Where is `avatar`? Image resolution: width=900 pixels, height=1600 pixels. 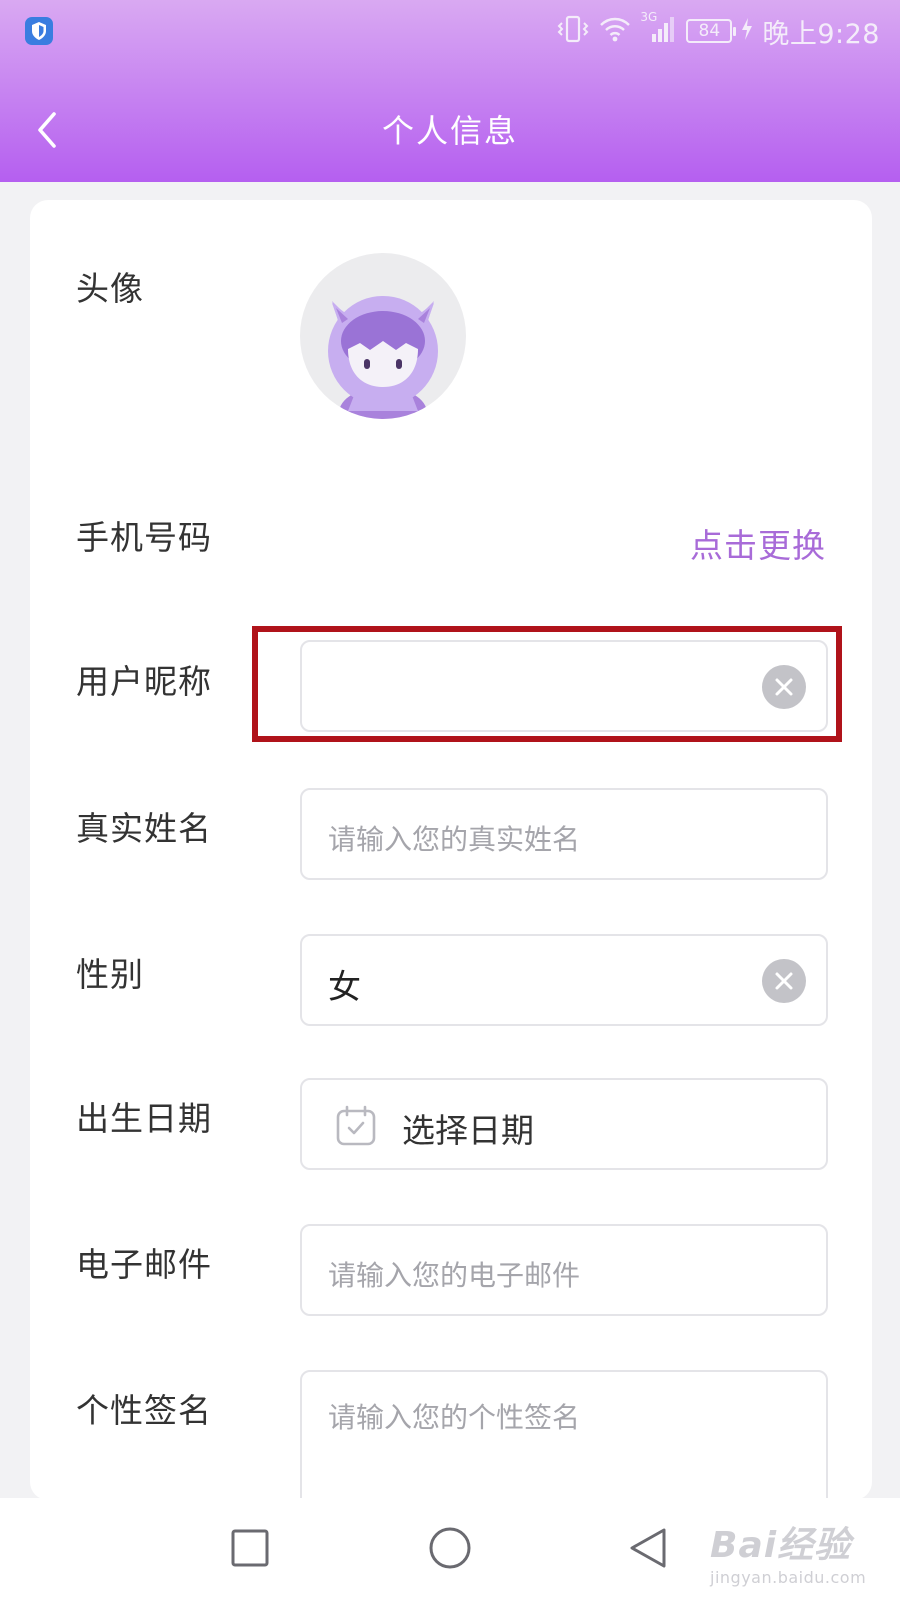 avatar is located at coordinates (383, 336).